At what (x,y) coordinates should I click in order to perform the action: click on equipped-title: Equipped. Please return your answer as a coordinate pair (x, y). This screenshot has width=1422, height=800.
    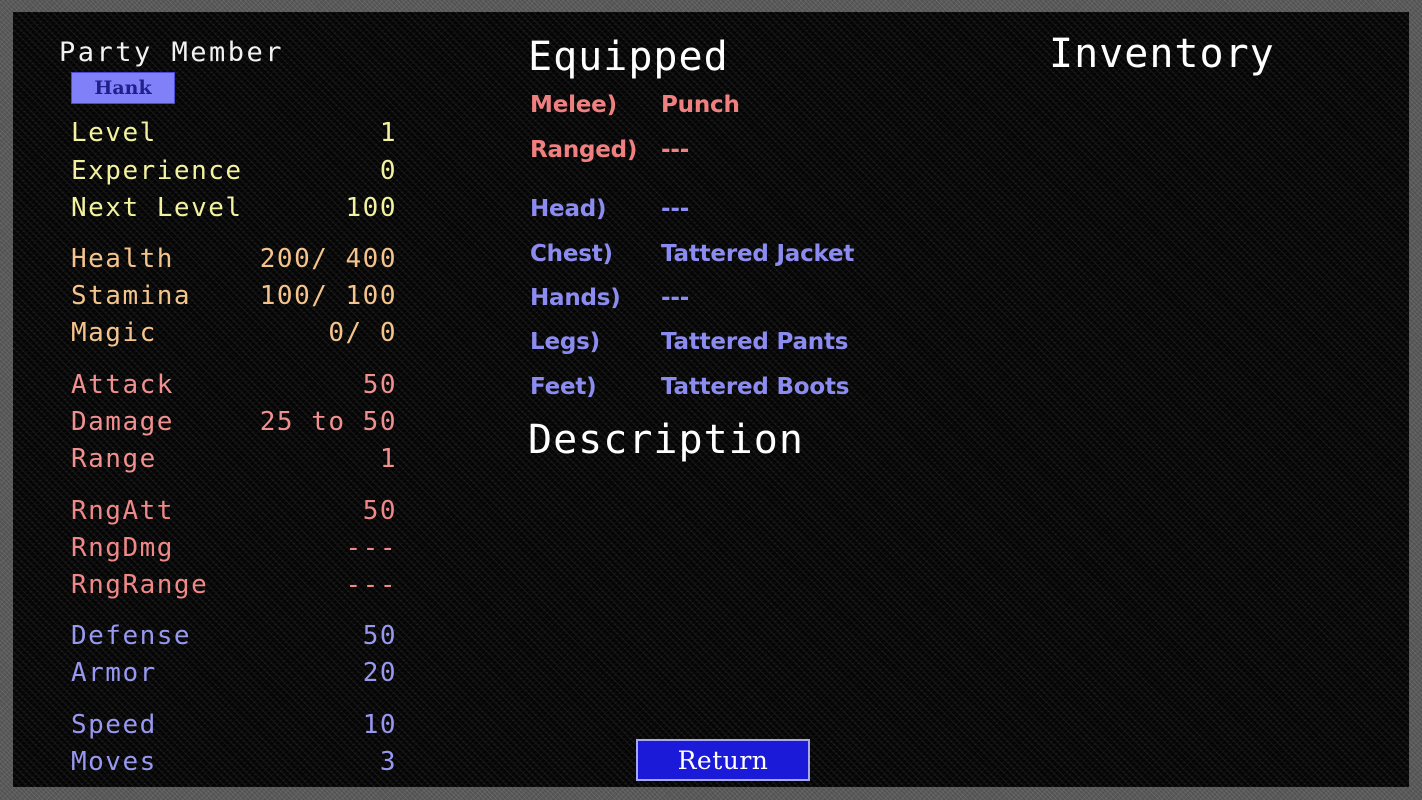
    Looking at the image, I should click on (628, 57).